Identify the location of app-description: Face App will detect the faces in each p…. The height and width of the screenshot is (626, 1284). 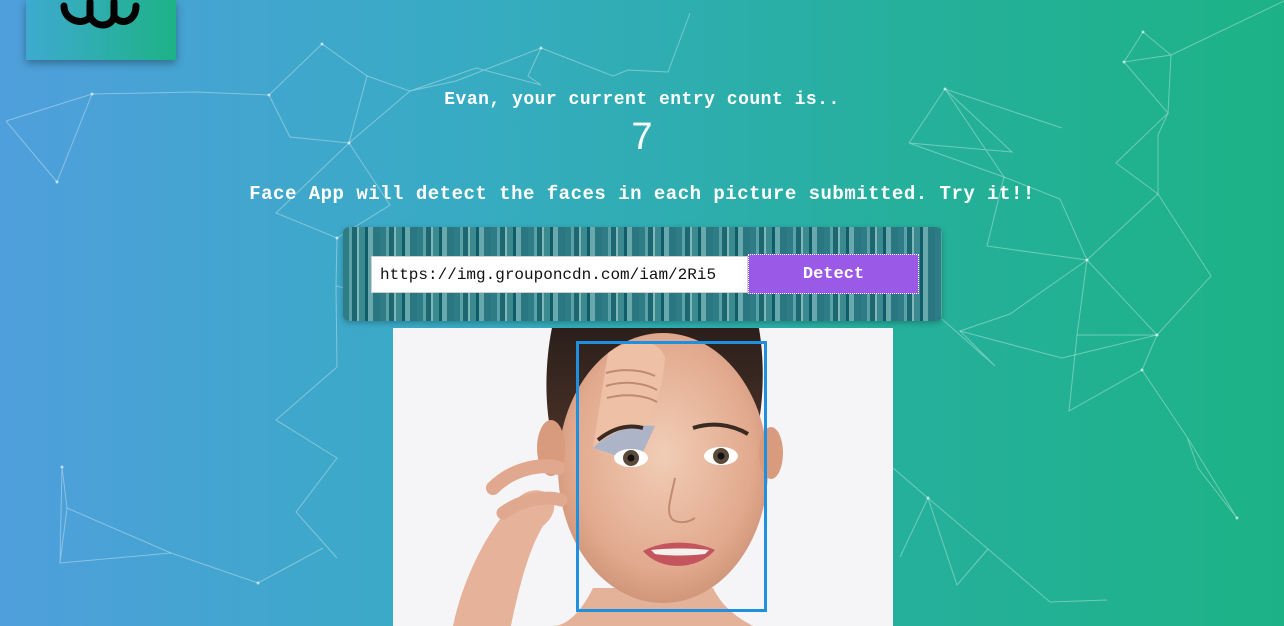
(642, 194).